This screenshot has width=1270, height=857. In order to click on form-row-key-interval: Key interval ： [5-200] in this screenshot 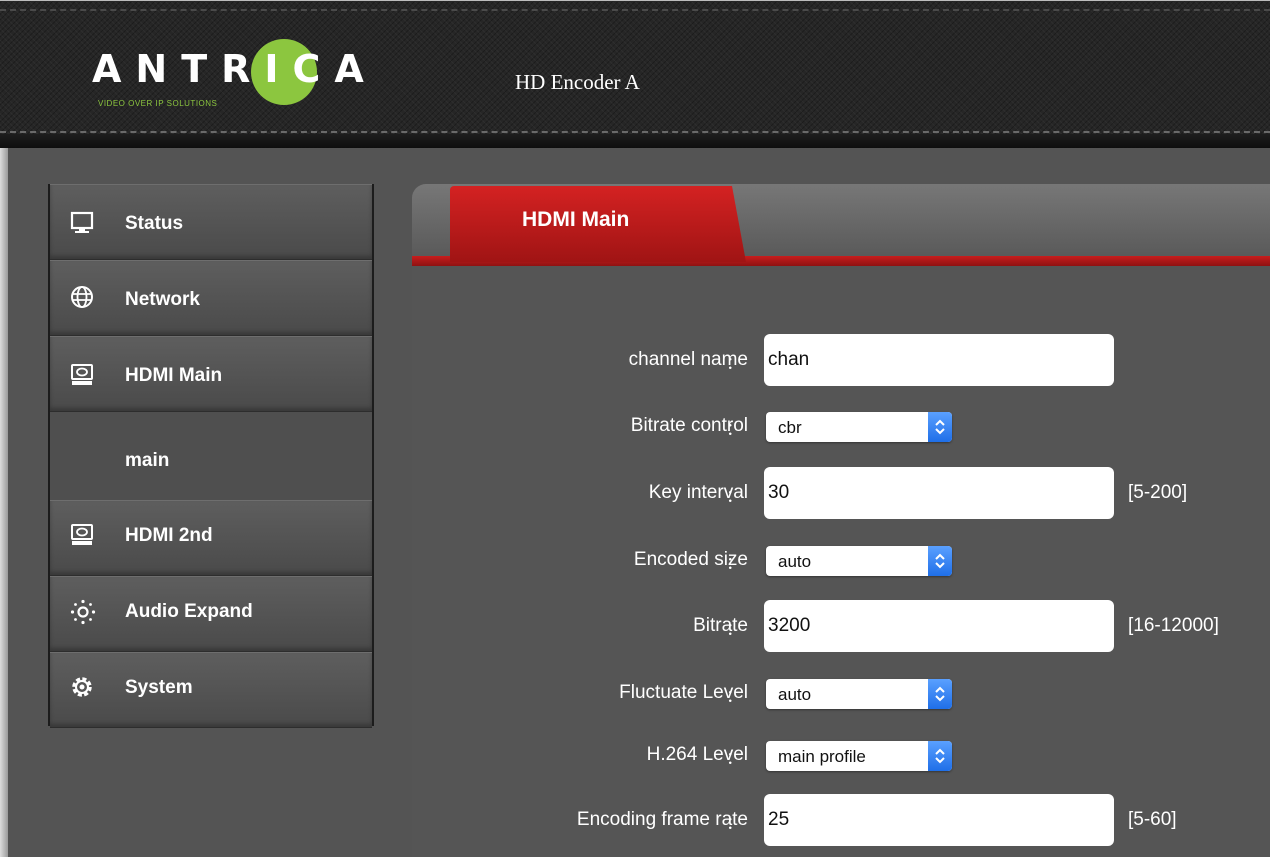, I will do `click(841, 493)`.